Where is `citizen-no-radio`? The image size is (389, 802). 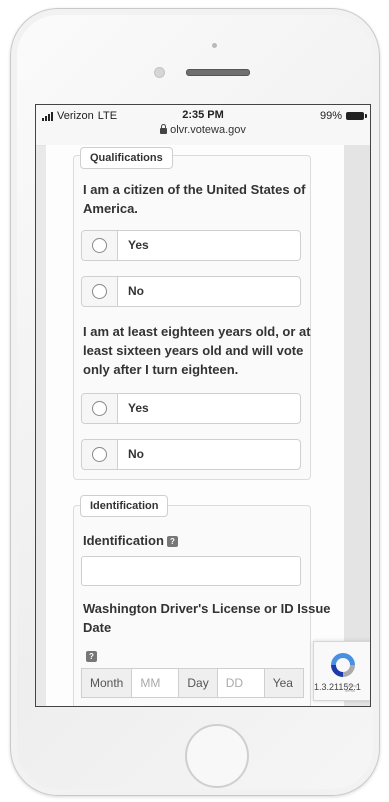 citizen-no-radio is located at coordinates (99, 291).